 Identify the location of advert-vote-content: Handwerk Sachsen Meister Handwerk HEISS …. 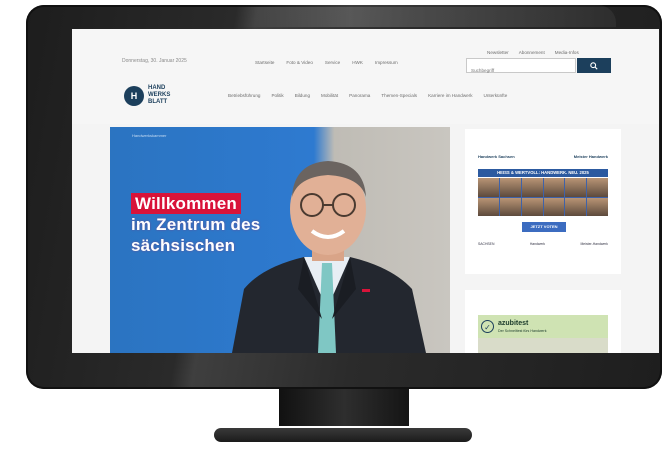
(543, 208).